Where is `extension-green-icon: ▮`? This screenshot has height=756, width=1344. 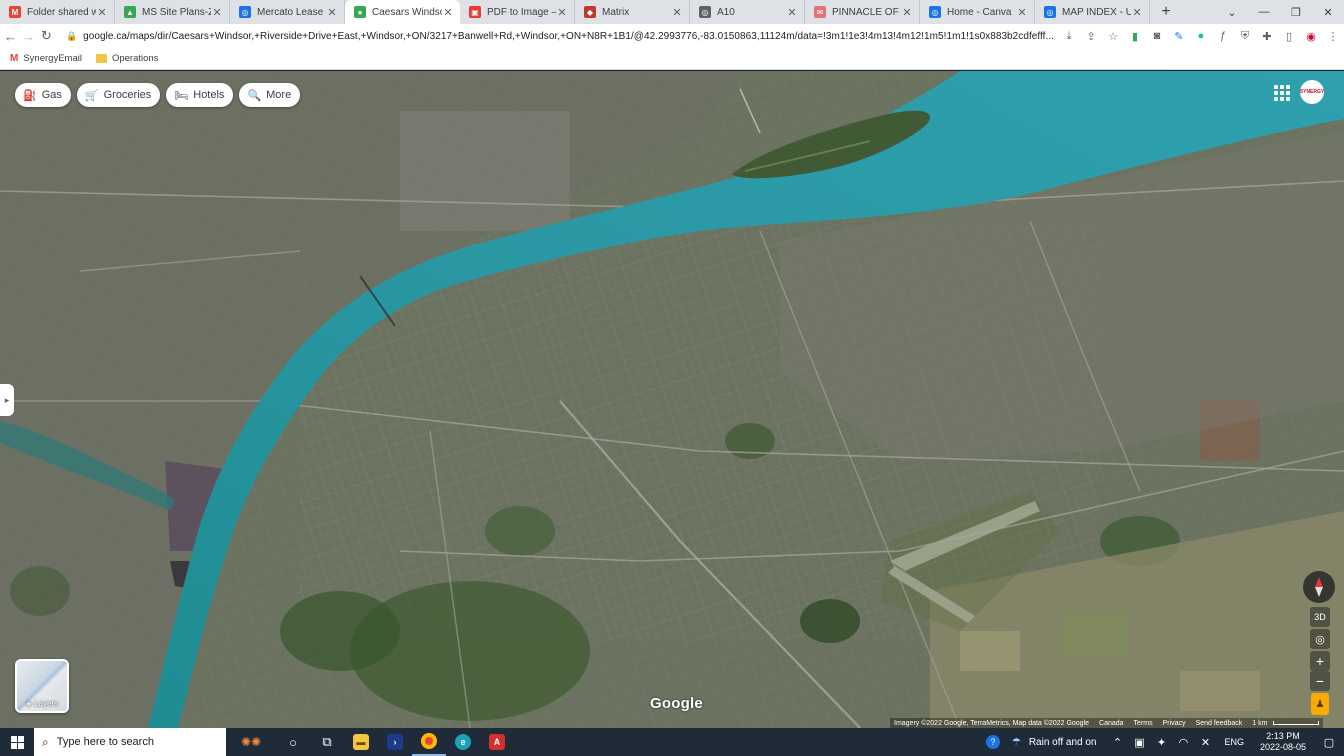
extension-green-icon: ▮ is located at coordinates (1135, 36).